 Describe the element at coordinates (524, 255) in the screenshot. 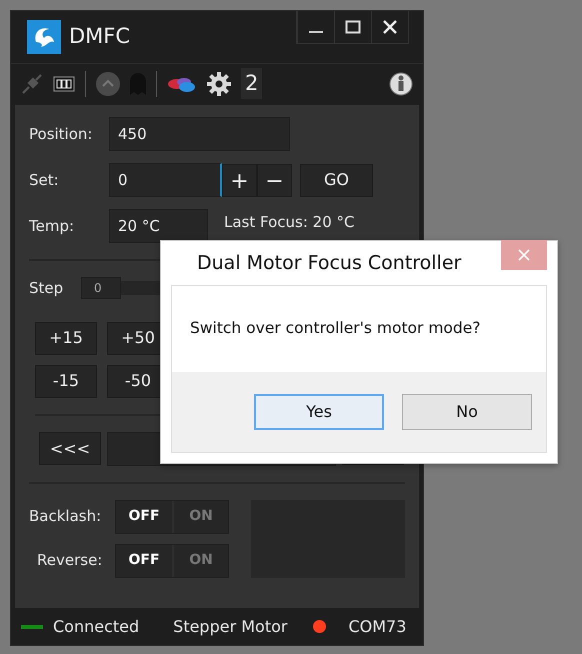

I see `close-icon` at that location.